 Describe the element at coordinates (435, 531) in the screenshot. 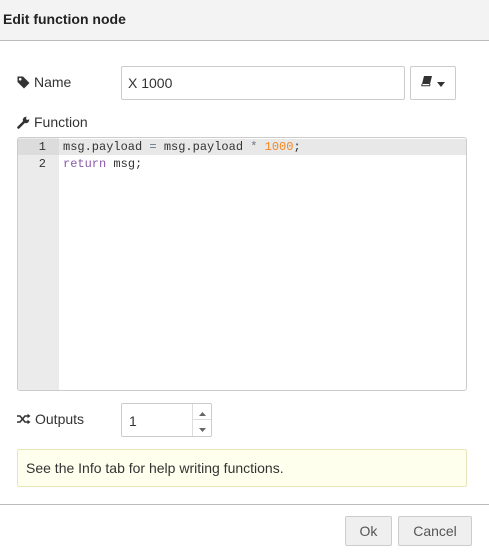

I see `cancel-button: Cancel` at that location.